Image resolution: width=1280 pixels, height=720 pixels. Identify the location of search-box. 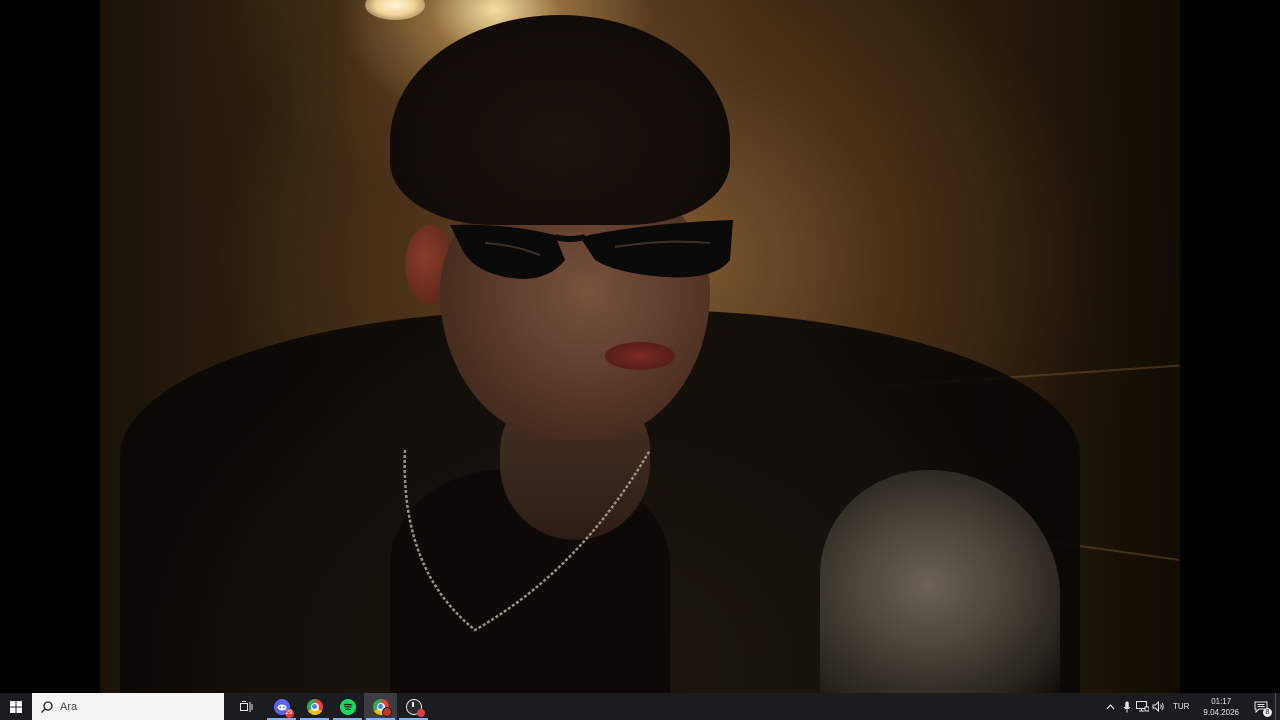
(128, 706).